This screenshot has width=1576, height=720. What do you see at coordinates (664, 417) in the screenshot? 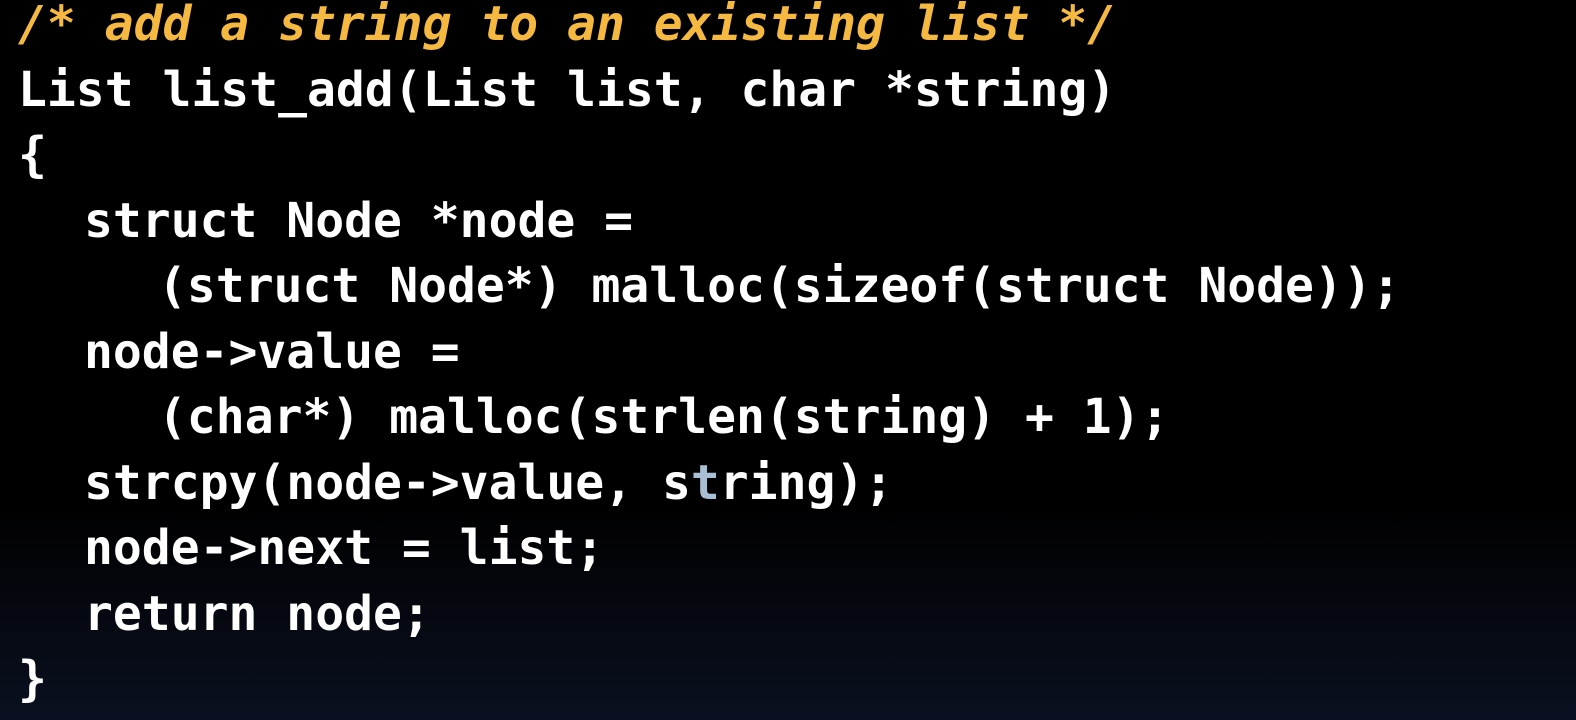
I see `value-malloc: (char*) malloc(strlen(string) + 1);` at bounding box center [664, 417].